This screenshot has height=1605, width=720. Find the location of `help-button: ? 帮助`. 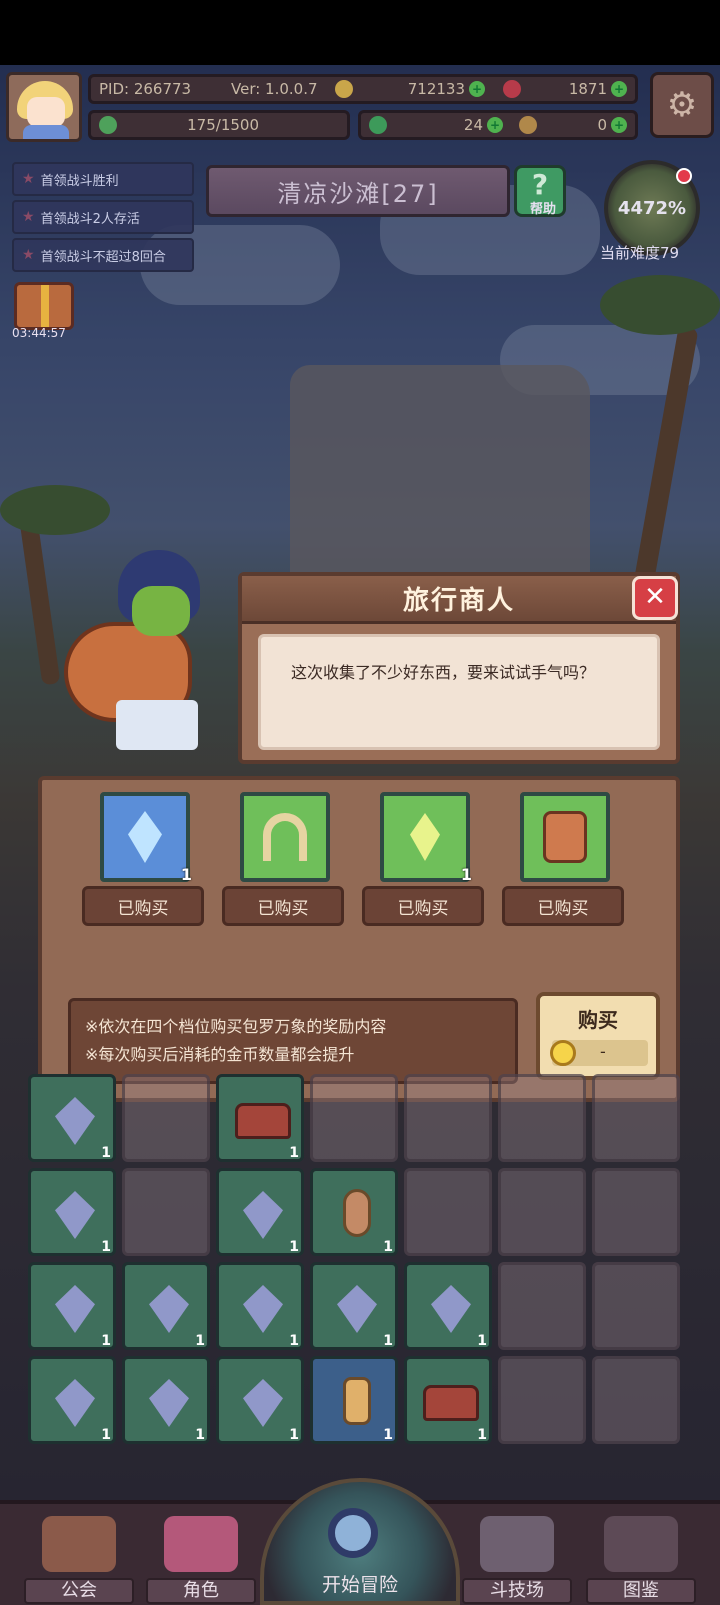

help-button: ? 帮助 is located at coordinates (540, 191).